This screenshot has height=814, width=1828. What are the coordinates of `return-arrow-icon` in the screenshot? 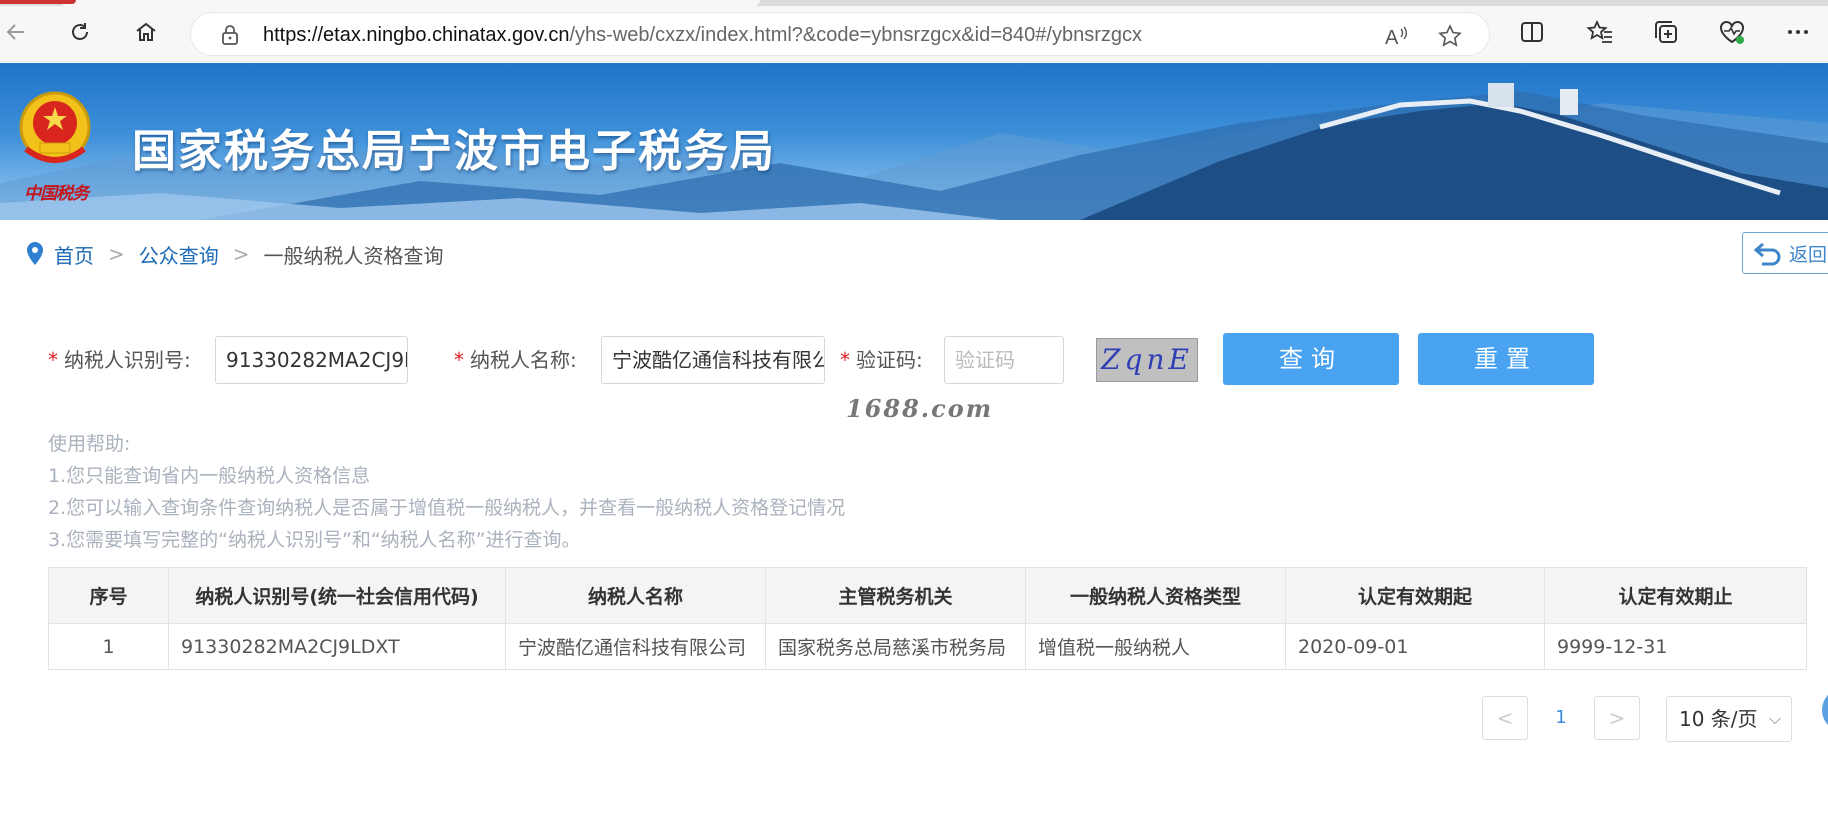 It's located at (1767, 254).